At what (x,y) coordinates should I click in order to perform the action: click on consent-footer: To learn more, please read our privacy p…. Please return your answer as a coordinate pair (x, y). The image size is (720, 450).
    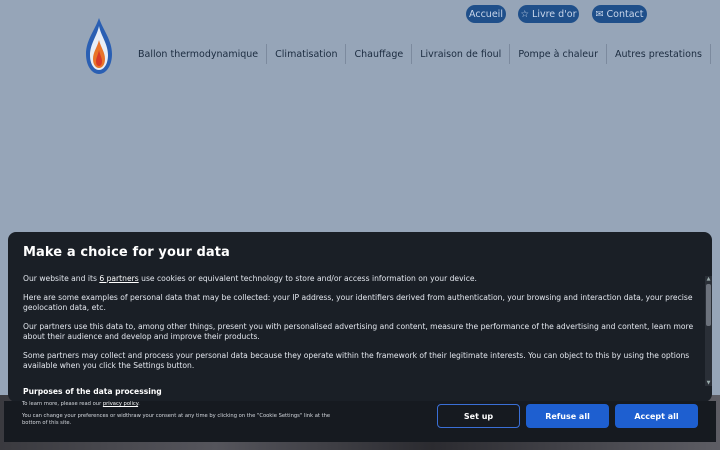
    Looking at the image, I should click on (360, 421).